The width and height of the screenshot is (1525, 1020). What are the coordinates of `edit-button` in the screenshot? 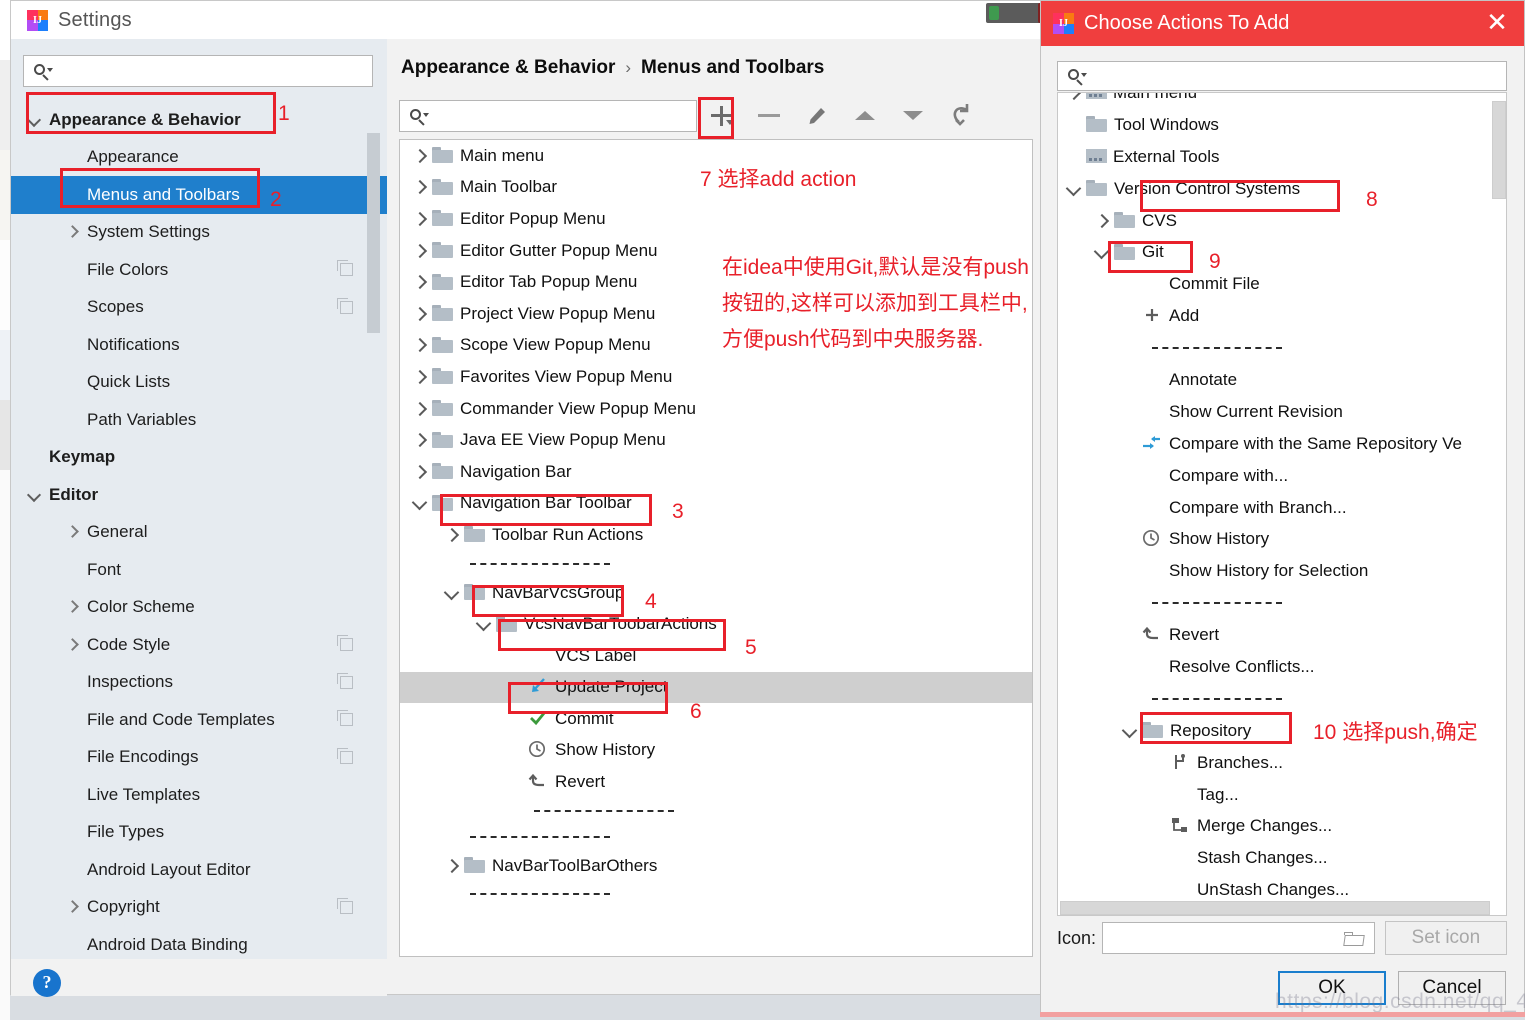 It's located at (817, 116).